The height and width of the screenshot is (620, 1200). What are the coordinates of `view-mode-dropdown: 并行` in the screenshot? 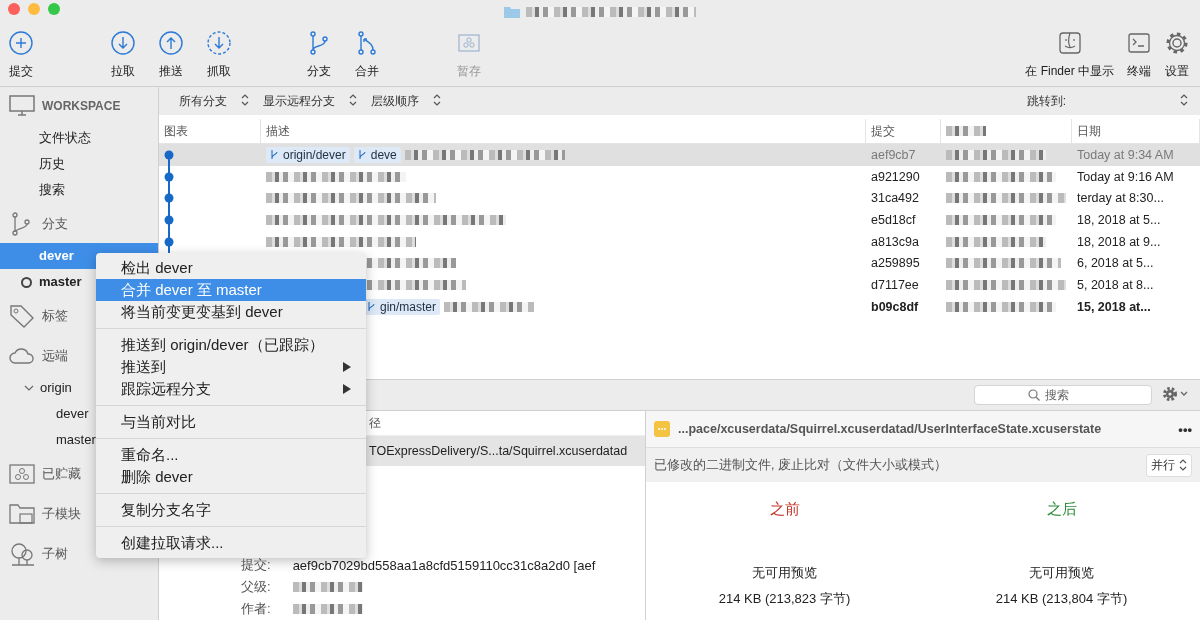 It's located at (1169, 465).